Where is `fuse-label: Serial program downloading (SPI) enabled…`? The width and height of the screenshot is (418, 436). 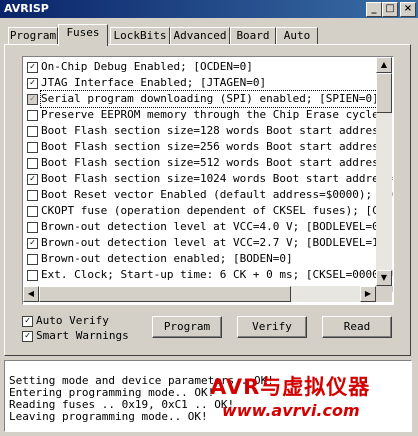
fuse-label: Serial program downloading (SPI) enabled… is located at coordinates (210, 99).